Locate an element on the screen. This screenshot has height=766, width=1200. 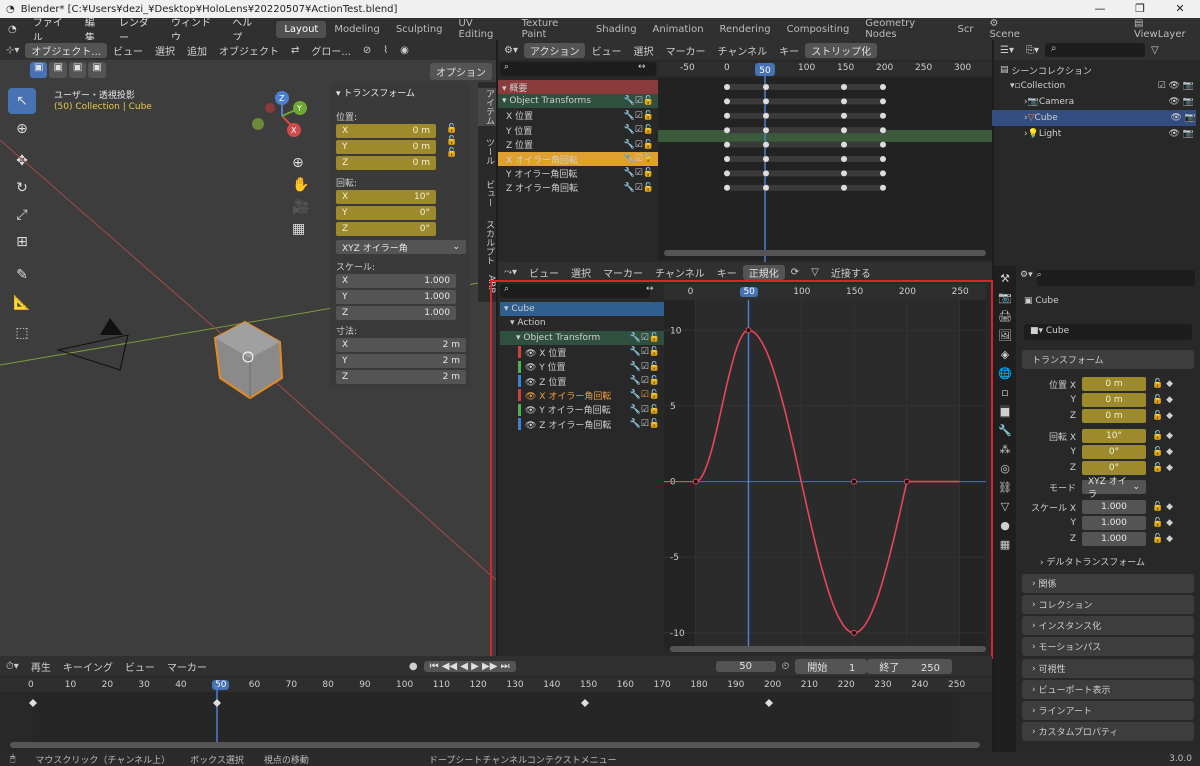
timeline-editor-type-icon: ⏱▾ is located at coordinates (12, 666).